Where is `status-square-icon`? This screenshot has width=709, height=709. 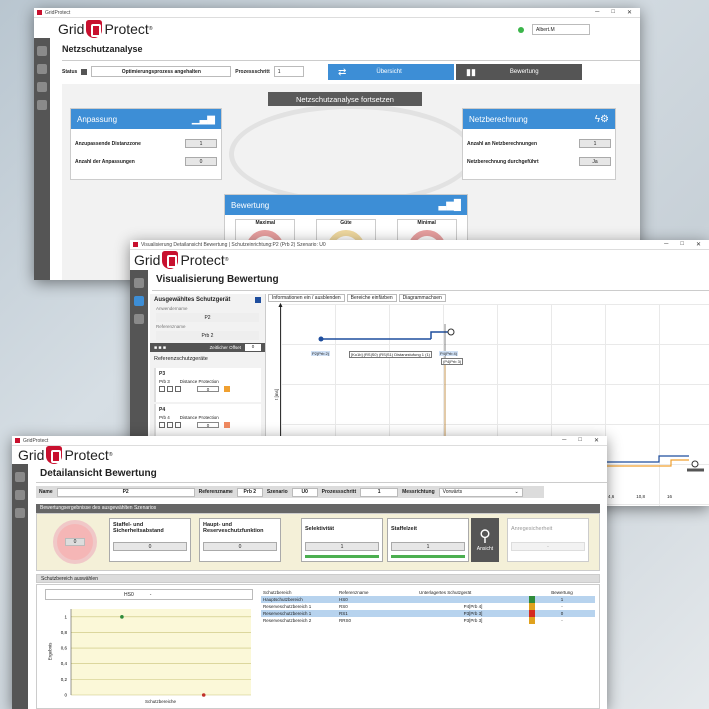 status-square-icon is located at coordinates (84, 71).